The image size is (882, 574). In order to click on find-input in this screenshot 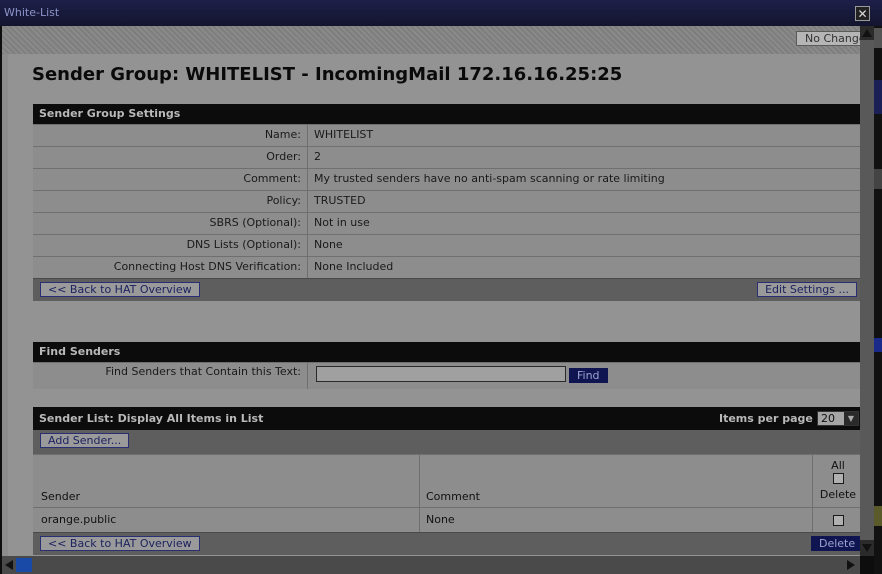, I will do `click(441, 374)`.